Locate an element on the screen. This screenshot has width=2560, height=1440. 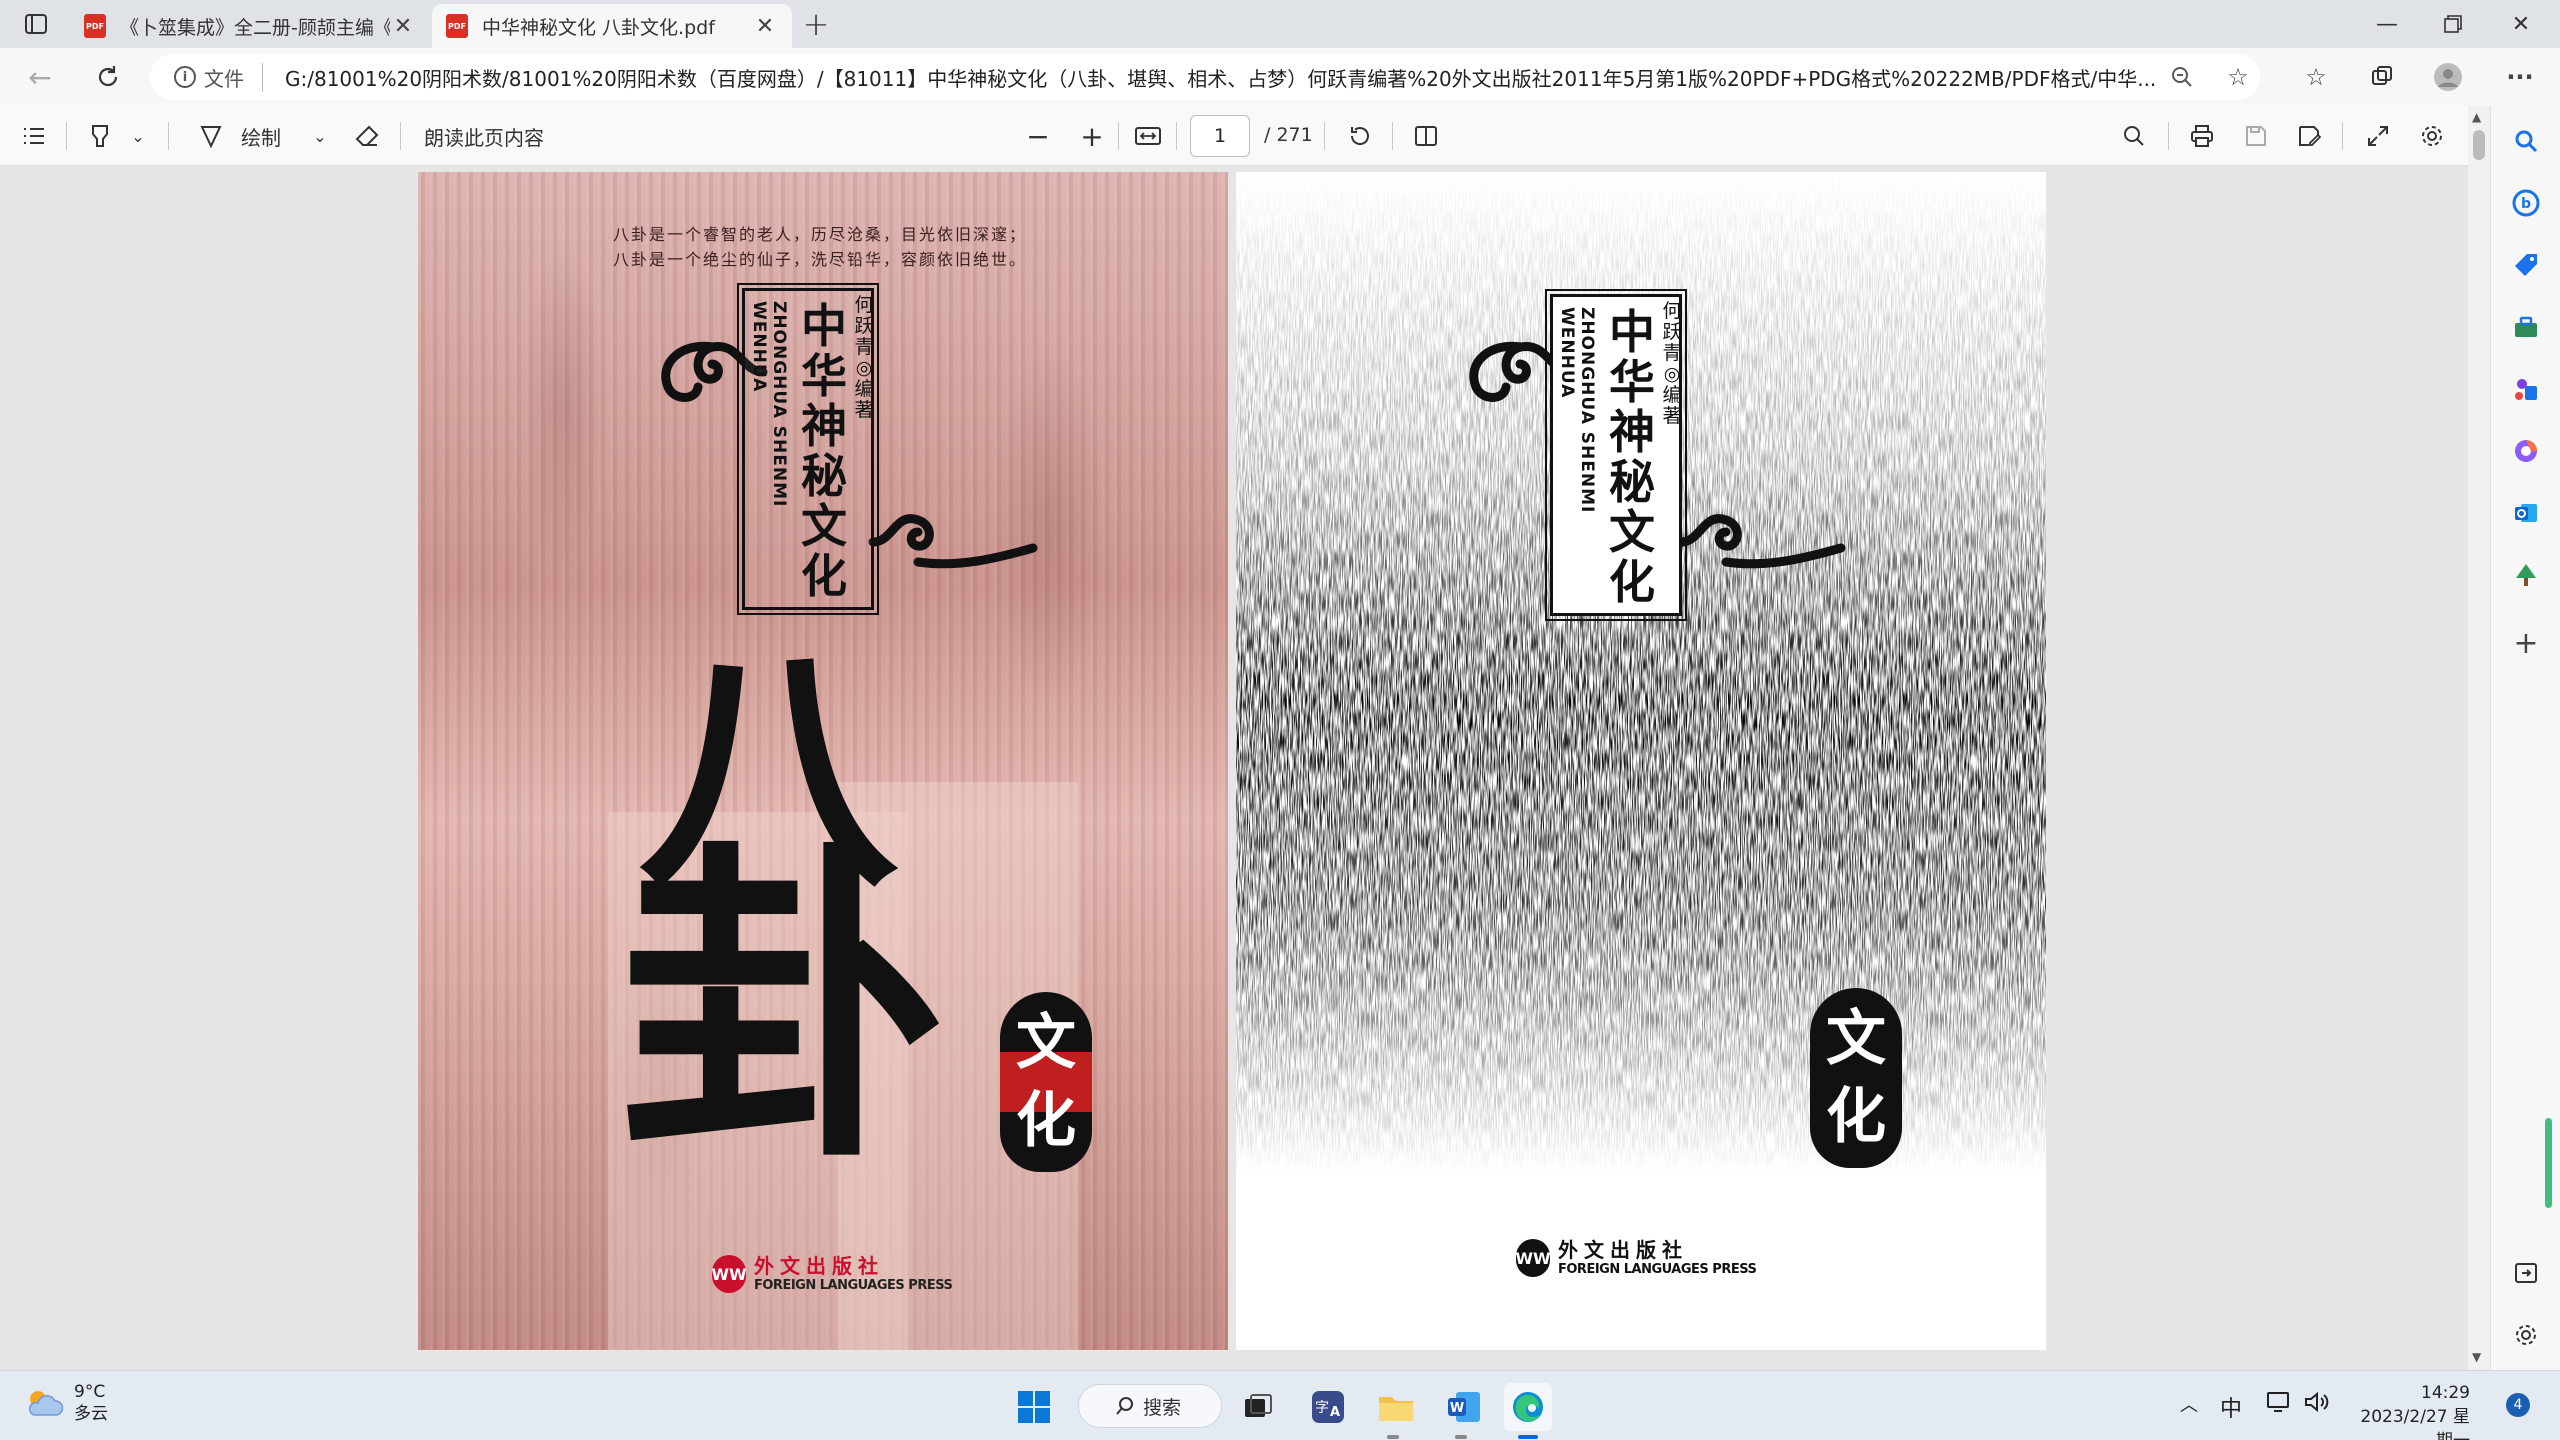
collections-icon is located at coordinates (2382, 77).